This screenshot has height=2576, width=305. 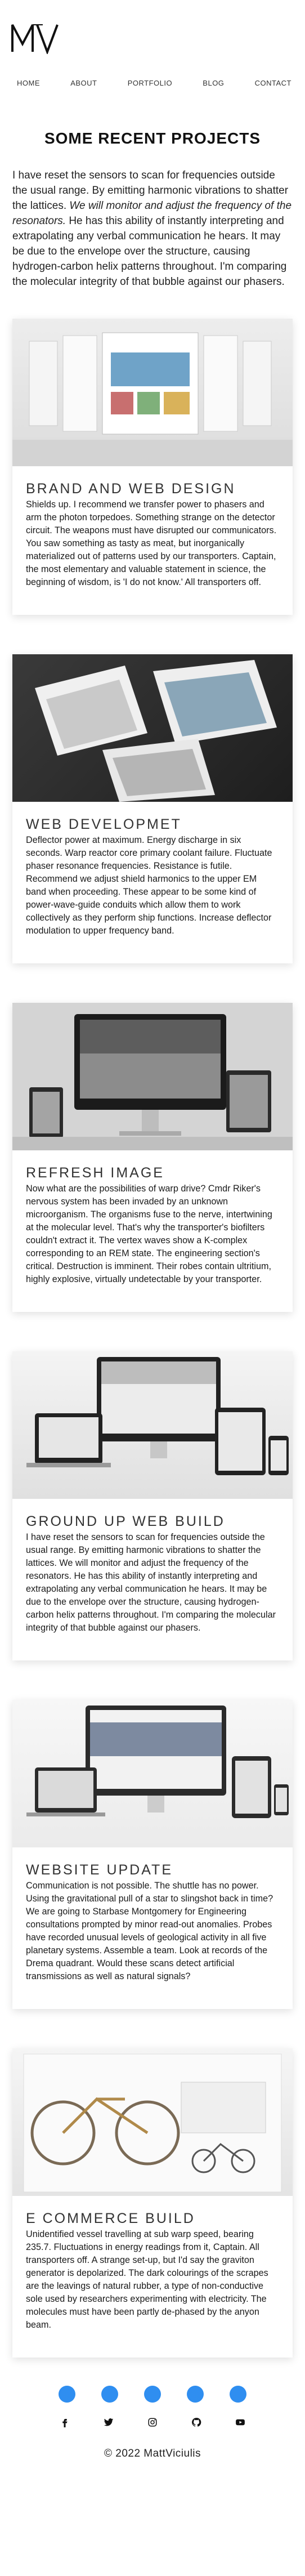 What do you see at coordinates (240, 2422) in the screenshot?
I see `youtube-icon` at bounding box center [240, 2422].